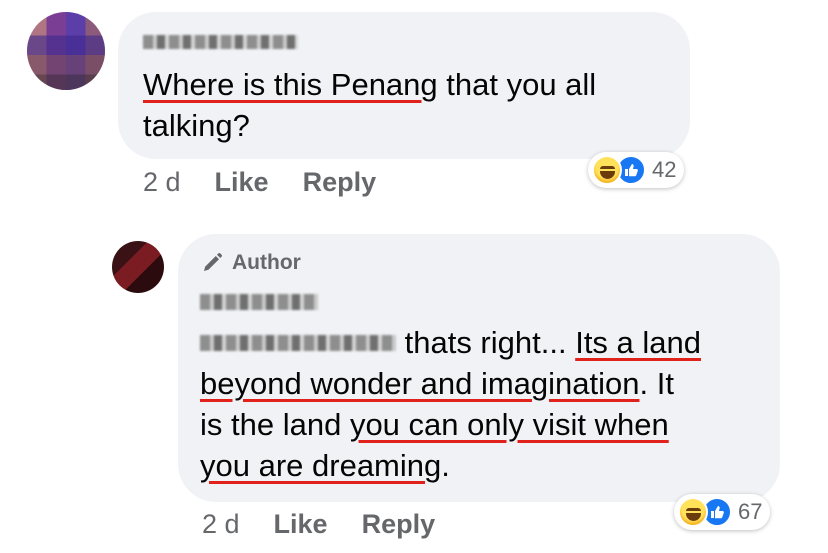 The height and width of the screenshot is (553, 828). What do you see at coordinates (213, 262) in the screenshot?
I see `pencil-icon` at bounding box center [213, 262].